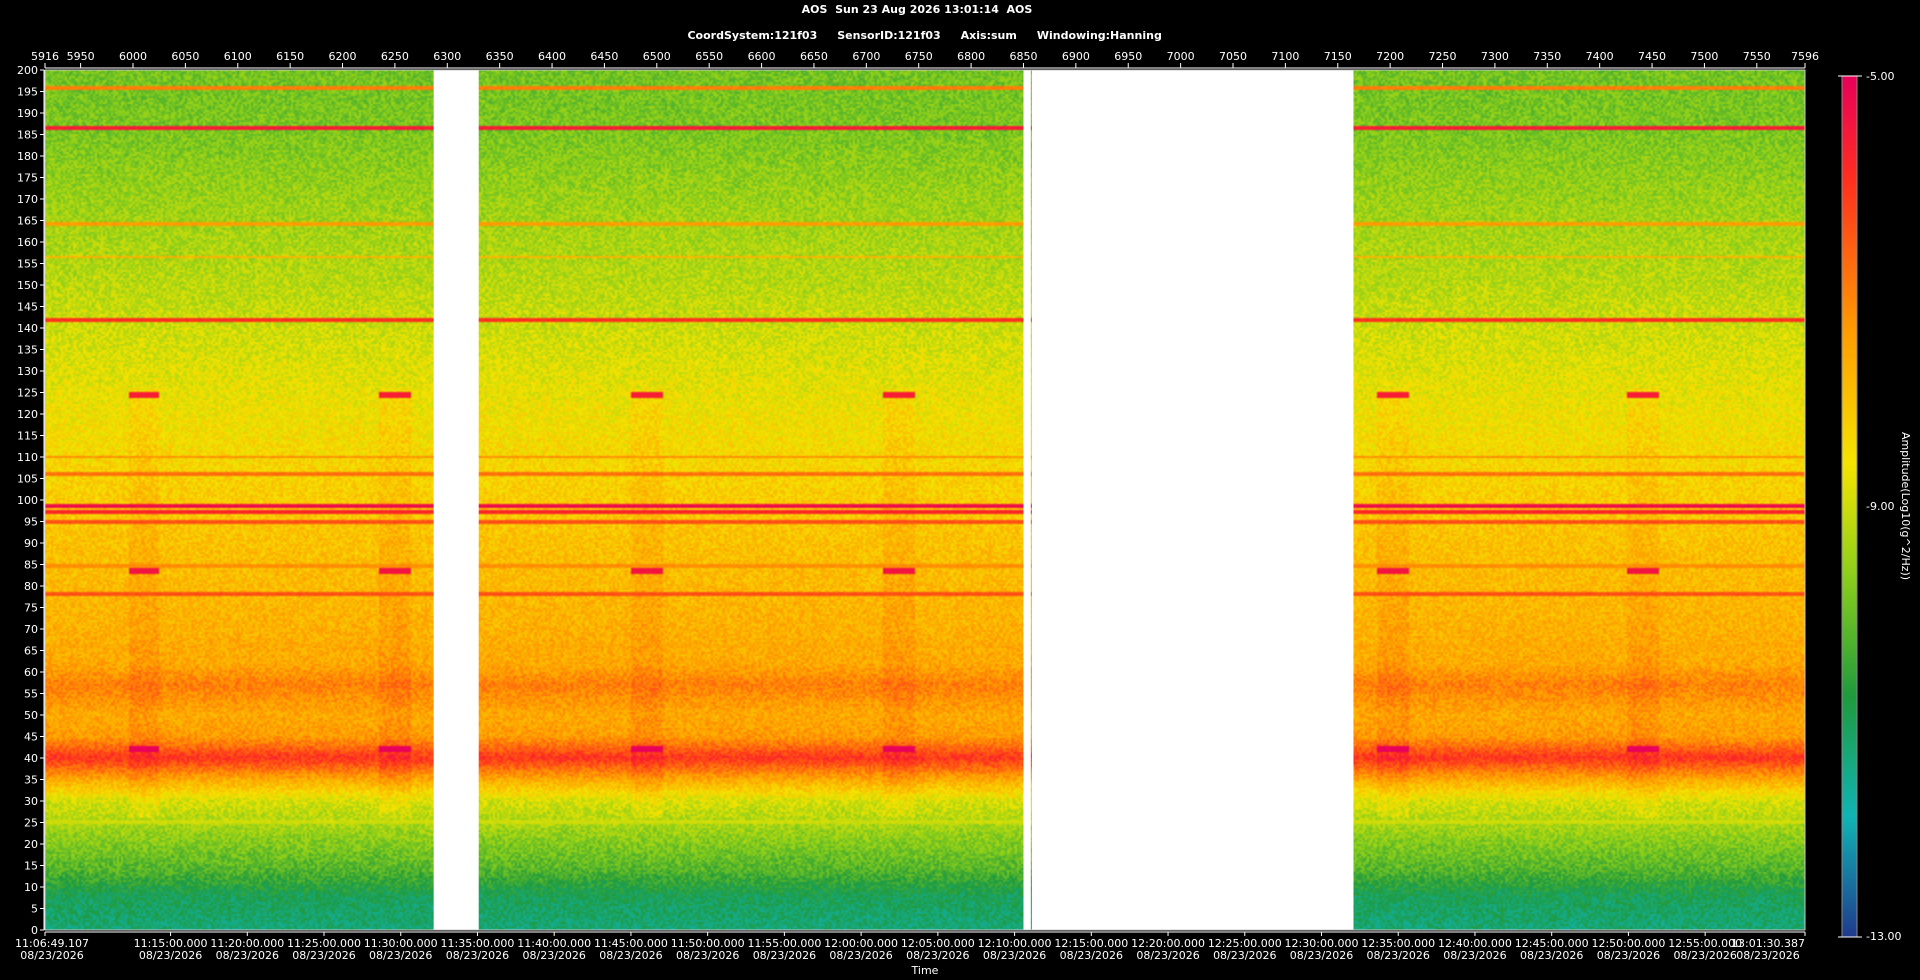  Describe the element at coordinates (1233, 56) in the screenshot. I see `top-axis-tick-label: 7050` at that location.